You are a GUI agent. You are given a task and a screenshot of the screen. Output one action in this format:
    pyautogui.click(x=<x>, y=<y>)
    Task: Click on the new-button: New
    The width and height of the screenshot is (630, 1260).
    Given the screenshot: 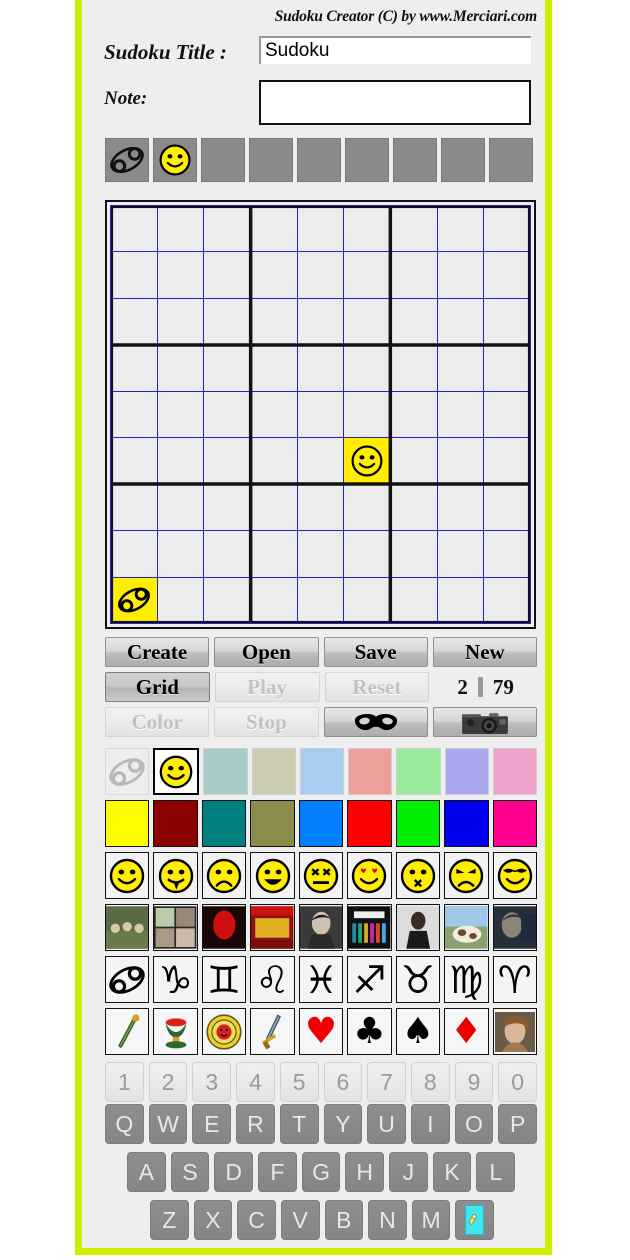 What is the action you would take?
    pyautogui.click(x=484, y=652)
    